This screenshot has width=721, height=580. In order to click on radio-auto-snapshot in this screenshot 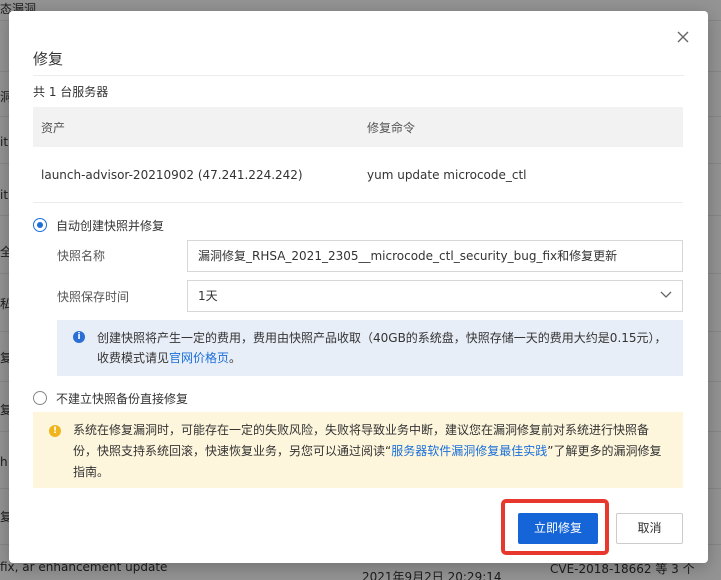, I will do `click(40, 225)`.